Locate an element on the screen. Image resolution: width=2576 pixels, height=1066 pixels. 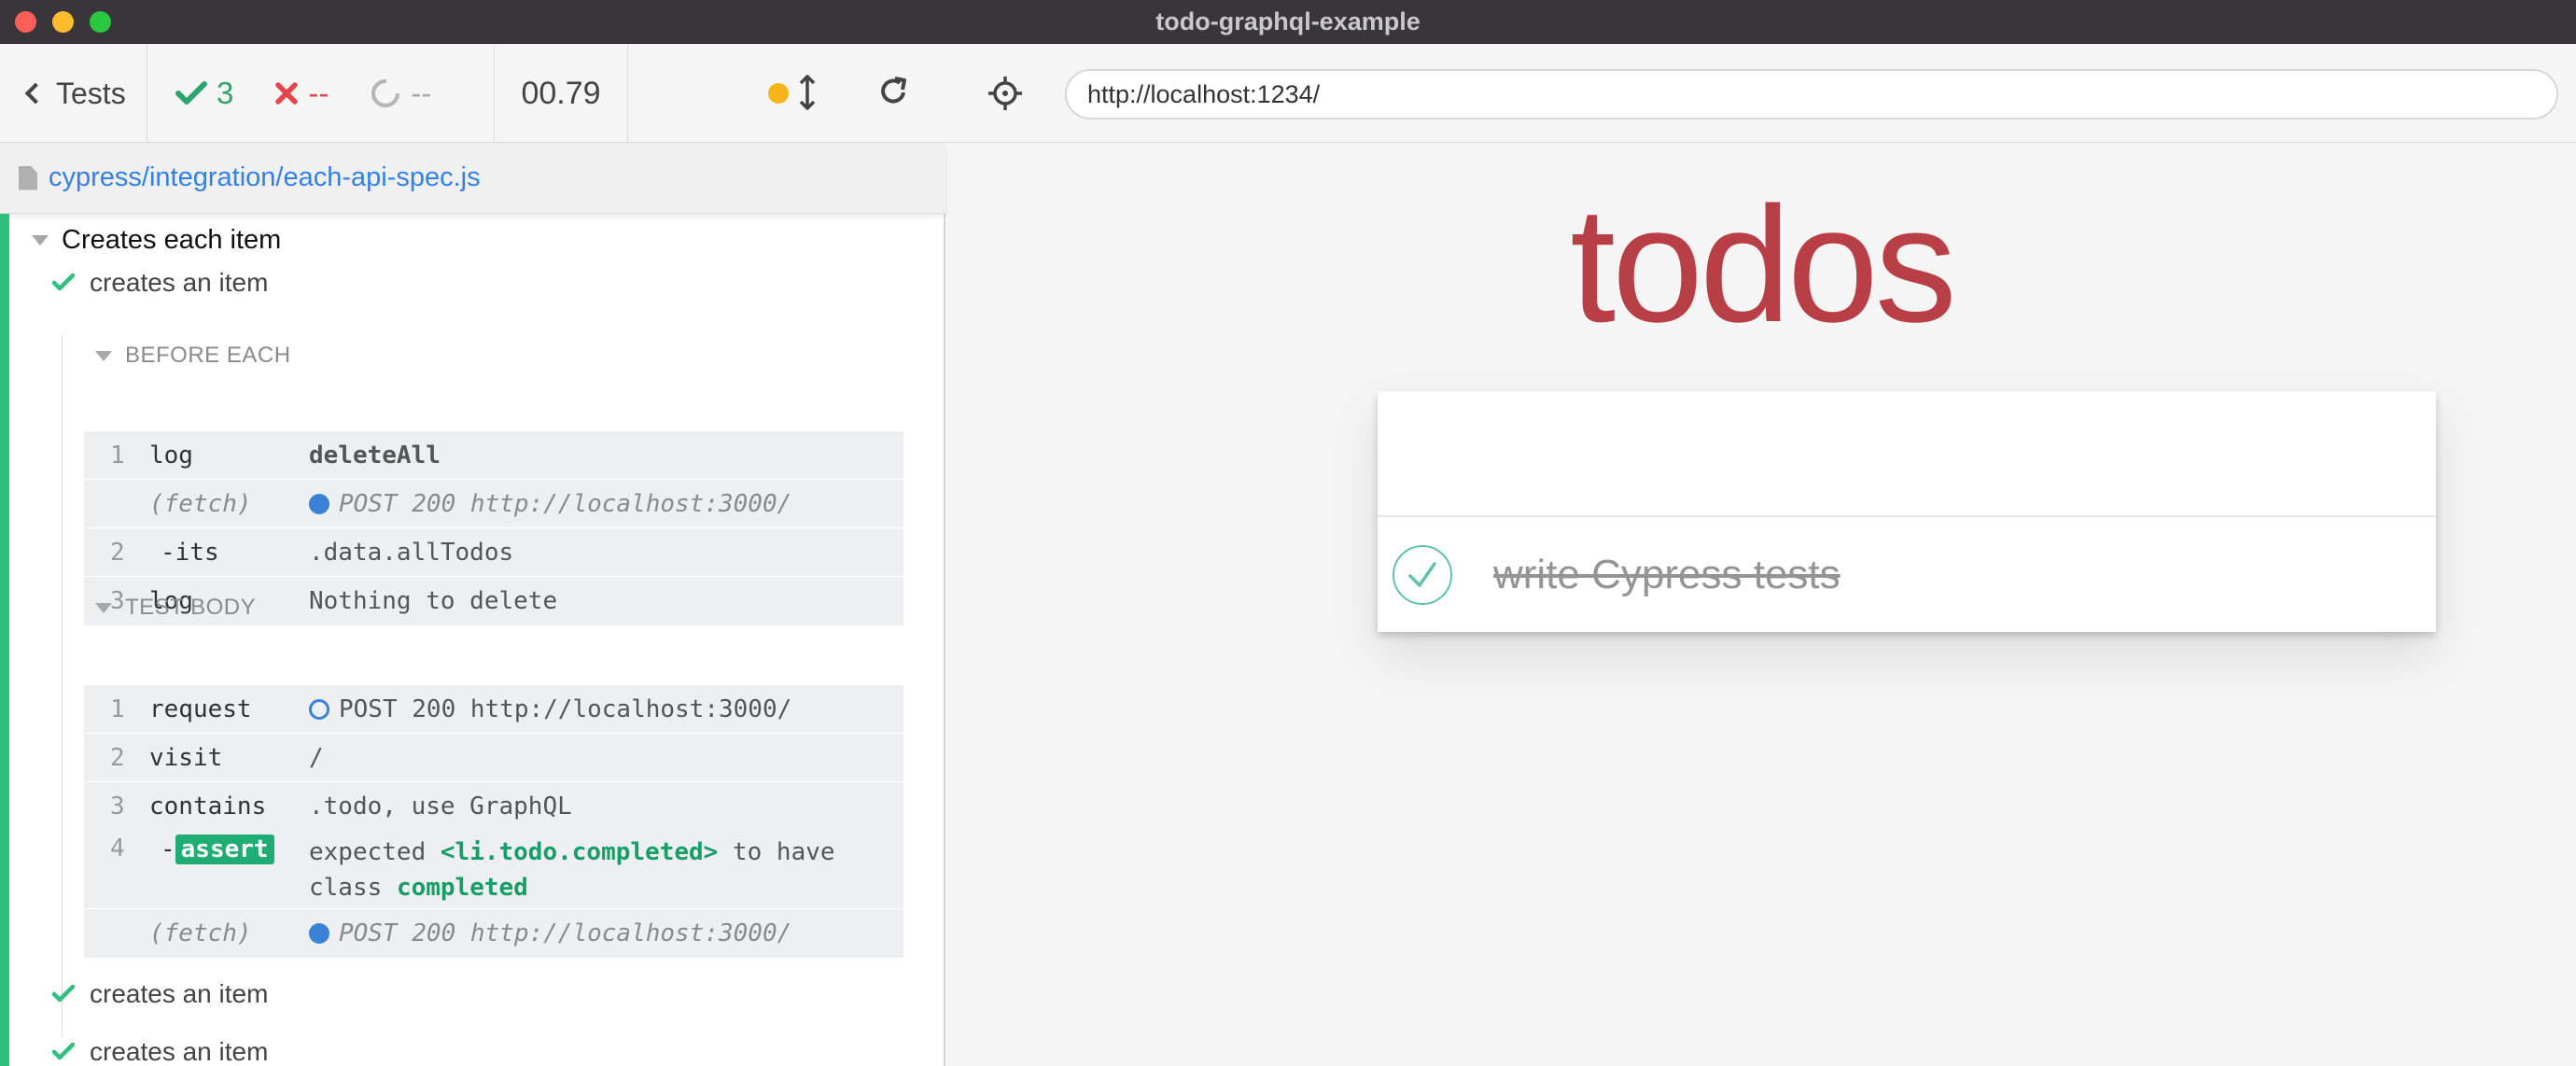
spinner-icon is located at coordinates (385, 93).